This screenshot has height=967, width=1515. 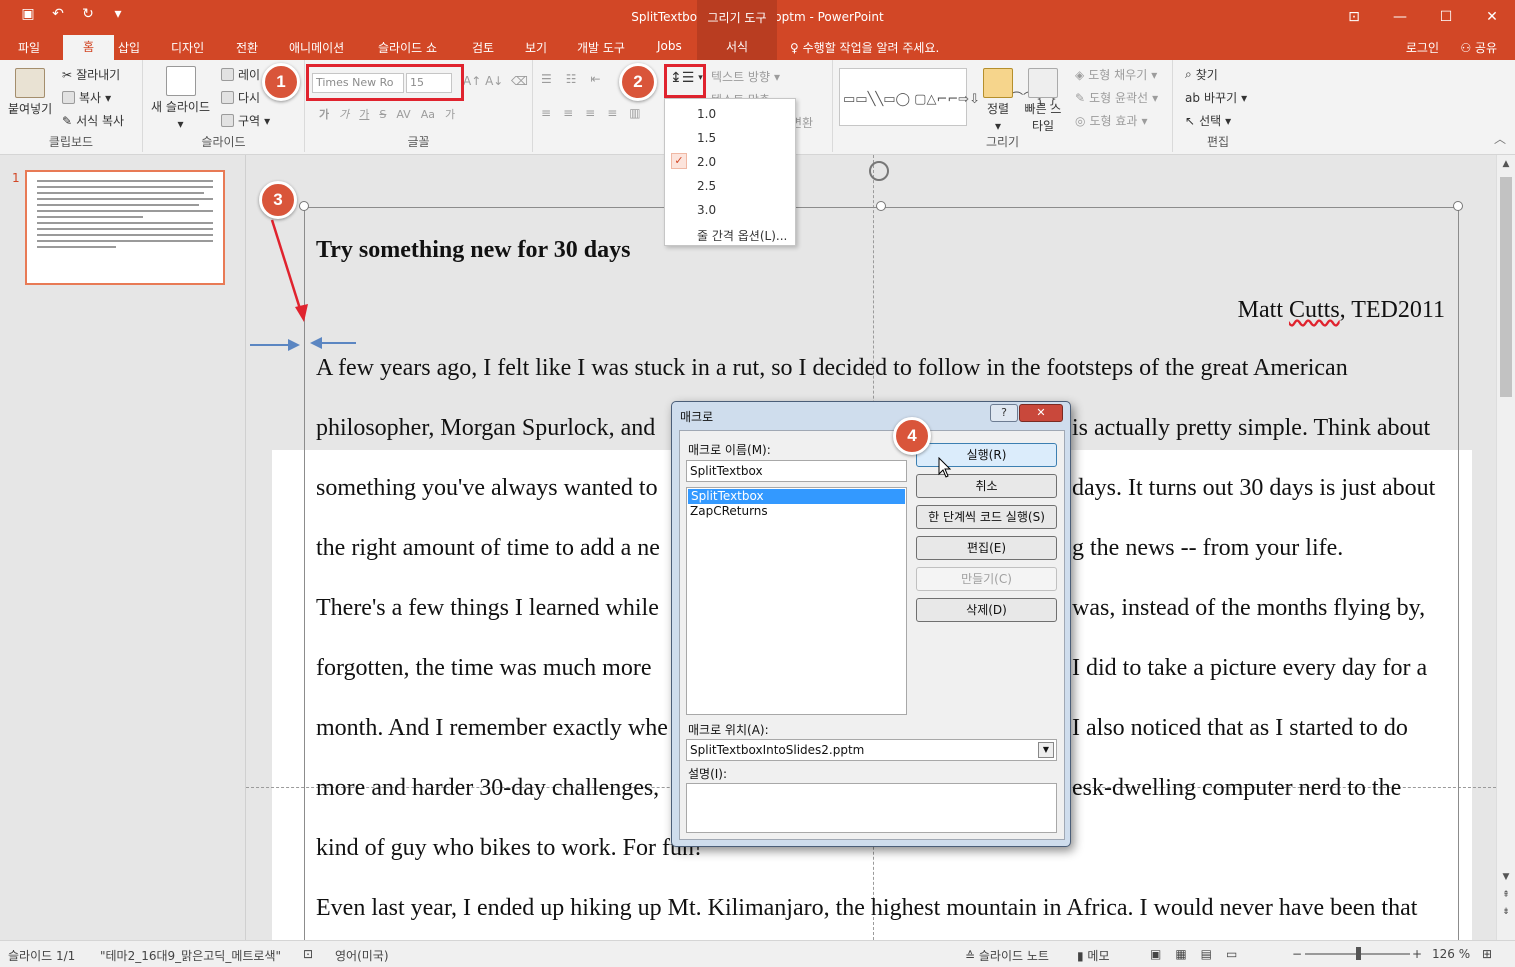 What do you see at coordinates (1478, 47) in the screenshot?
I see `share-button: ⚇ 공유` at bounding box center [1478, 47].